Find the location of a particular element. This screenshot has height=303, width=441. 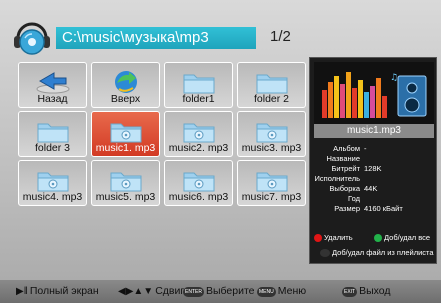

add-remove-action: Доб/удал файл из плейлиста is located at coordinates (377, 252).